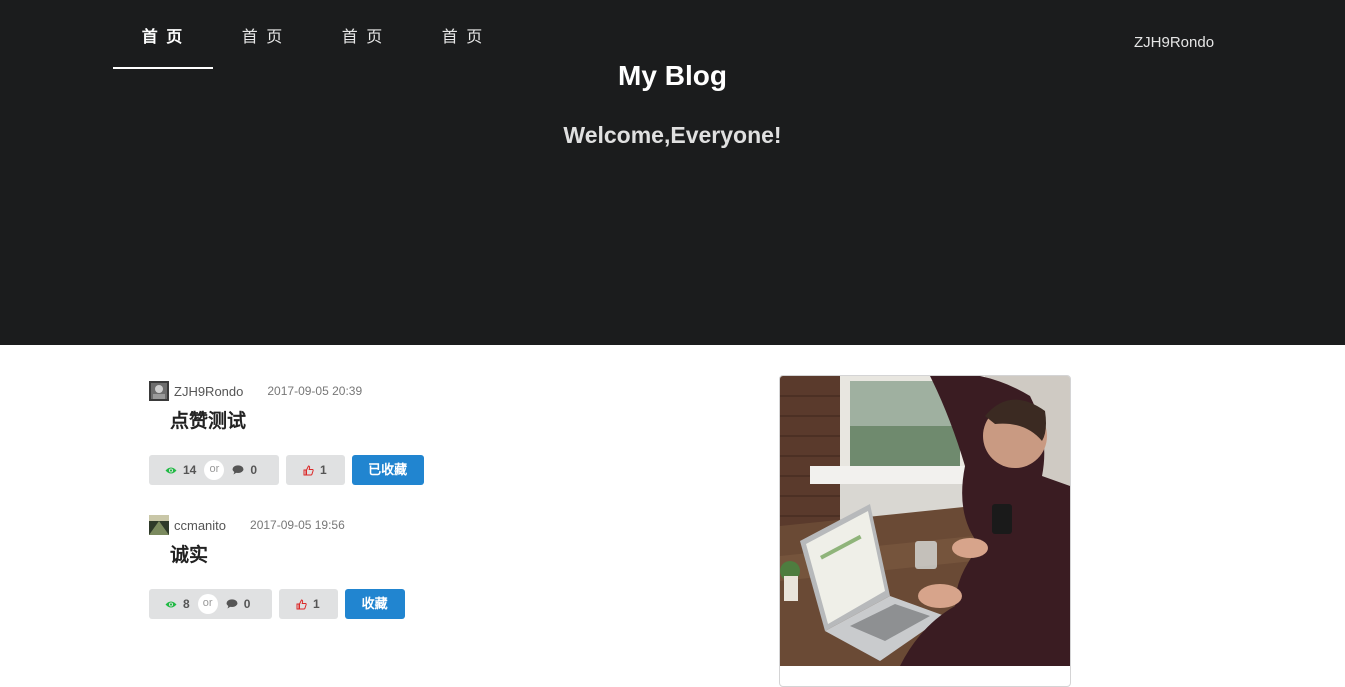 This screenshot has height=687, width=1345. What do you see at coordinates (297, 422) in the screenshot?
I see `post-title: 点赞测试` at bounding box center [297, 422].